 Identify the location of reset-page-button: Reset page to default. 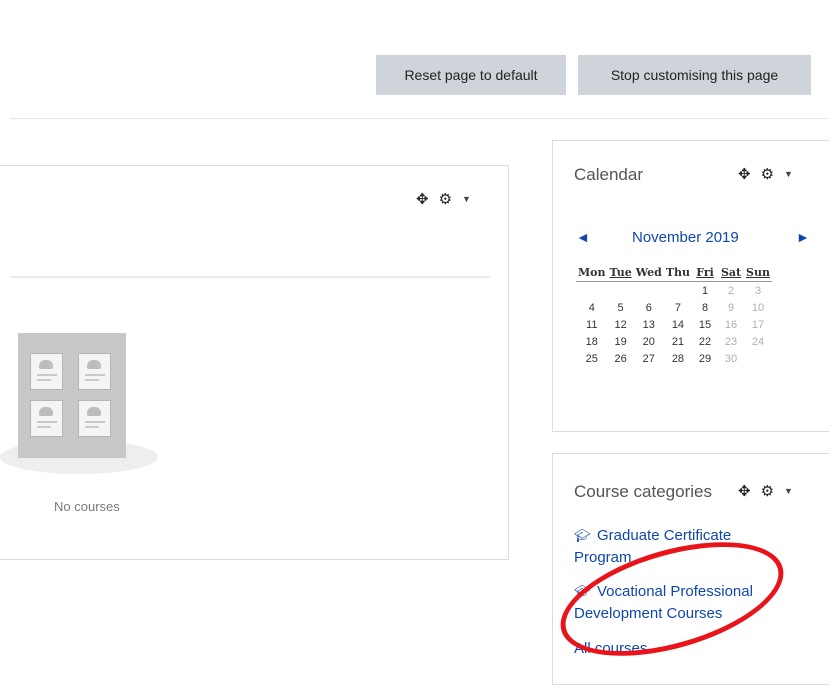
(471, 75).